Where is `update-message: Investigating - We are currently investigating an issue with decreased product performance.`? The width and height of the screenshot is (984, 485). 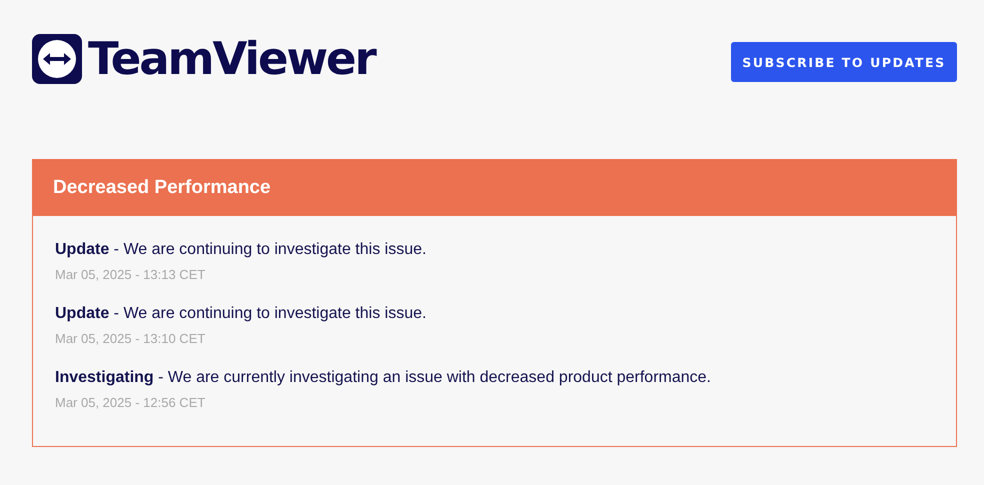
update-message: Investigating - We are currently investigating an issue with decreased product performance. is located at coordinates (383, 378).